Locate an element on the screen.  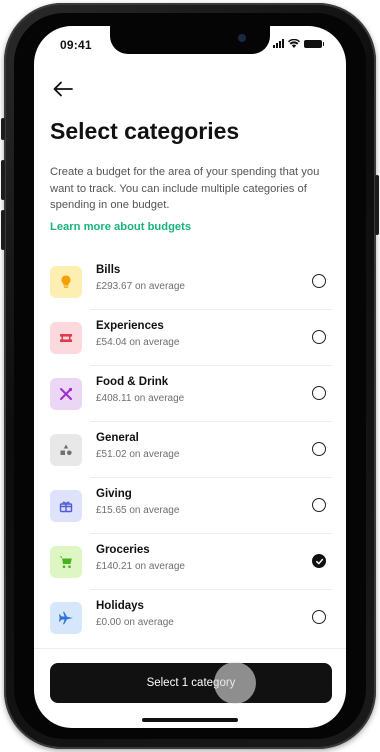
checkmark-icon is located at coordinates (319, 561).